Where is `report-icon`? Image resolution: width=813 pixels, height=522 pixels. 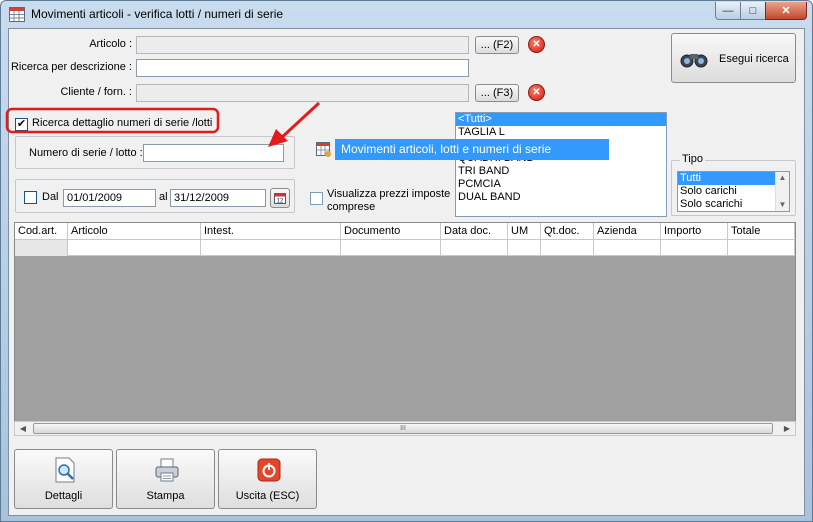 report-icon is located at coordinates (323, 149).